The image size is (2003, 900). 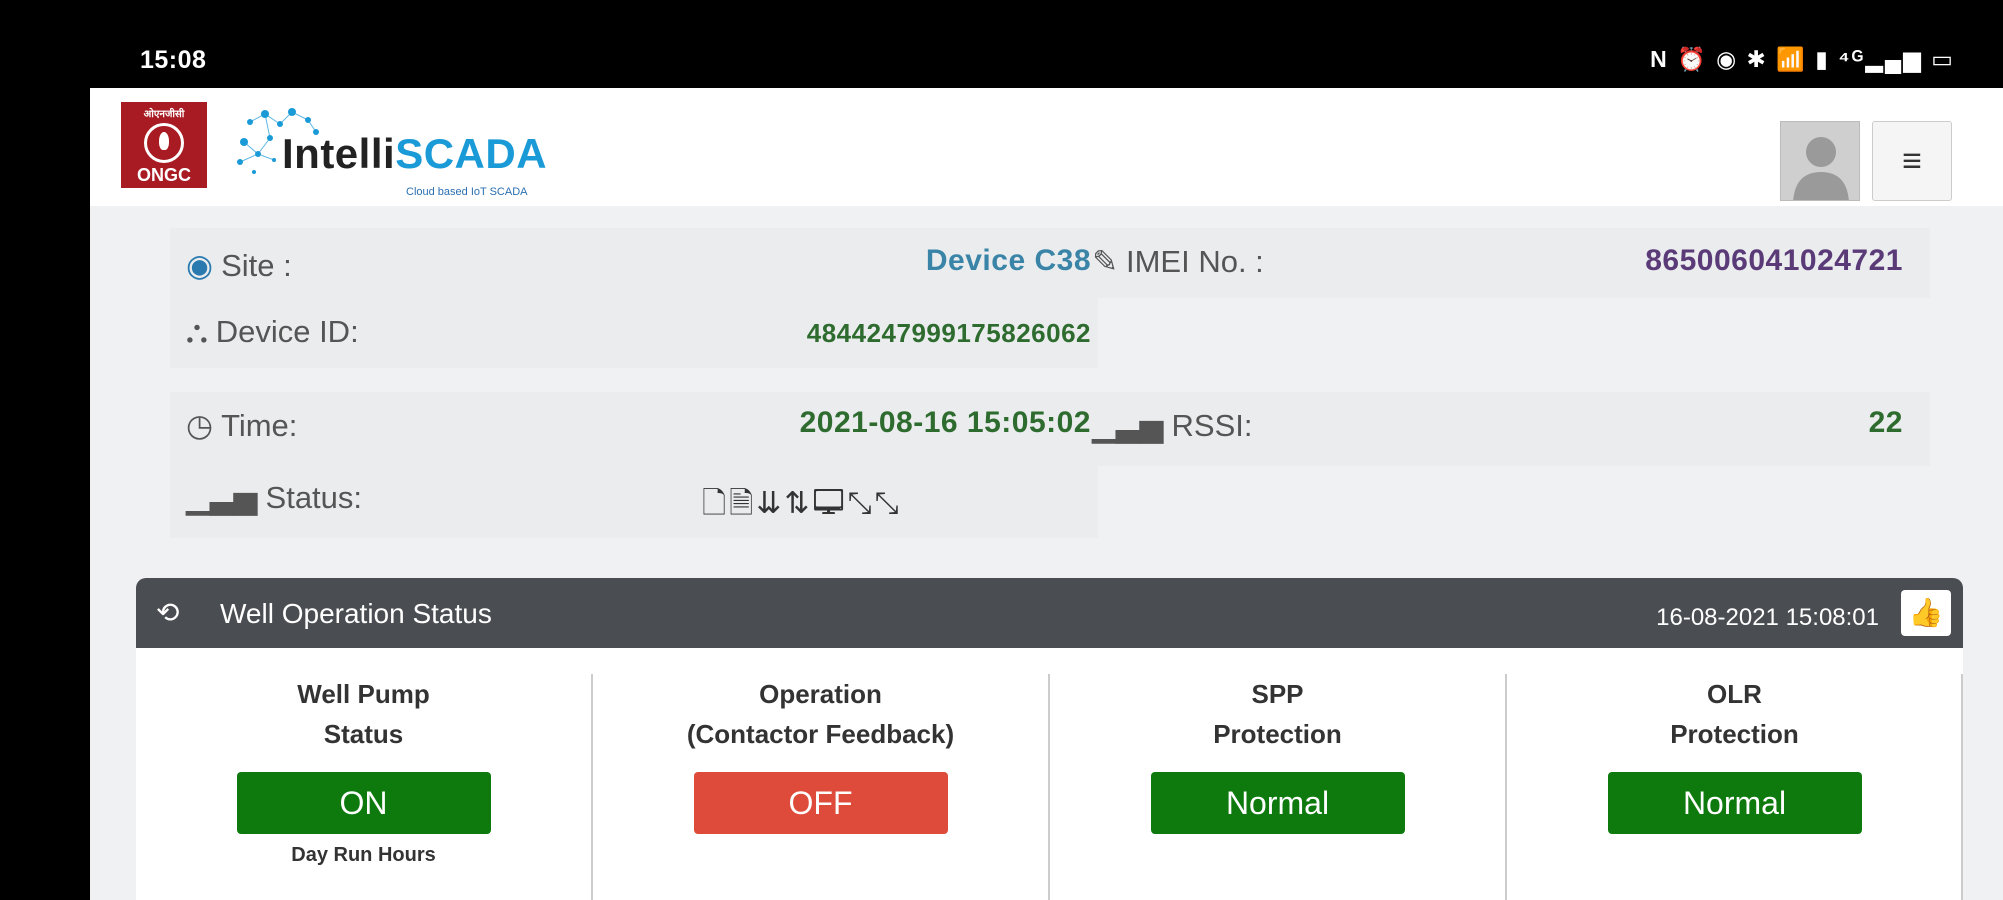 I want to click on status-indicator-icons: 🗋🗎⇊⇅🖵⤡⤡, so click(x=802, y=503).